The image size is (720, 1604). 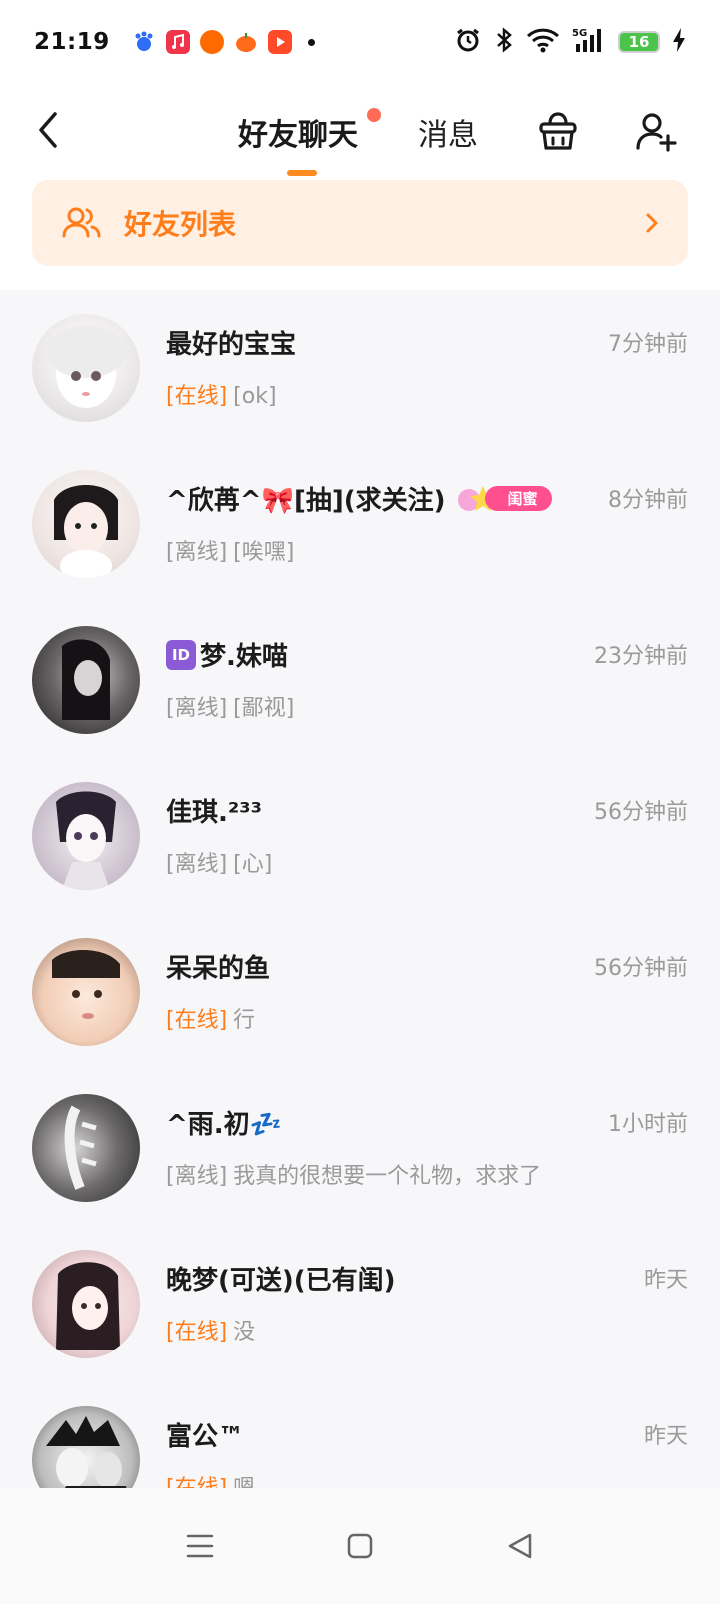 I want to click on back-button, so click(x=48, y=130).